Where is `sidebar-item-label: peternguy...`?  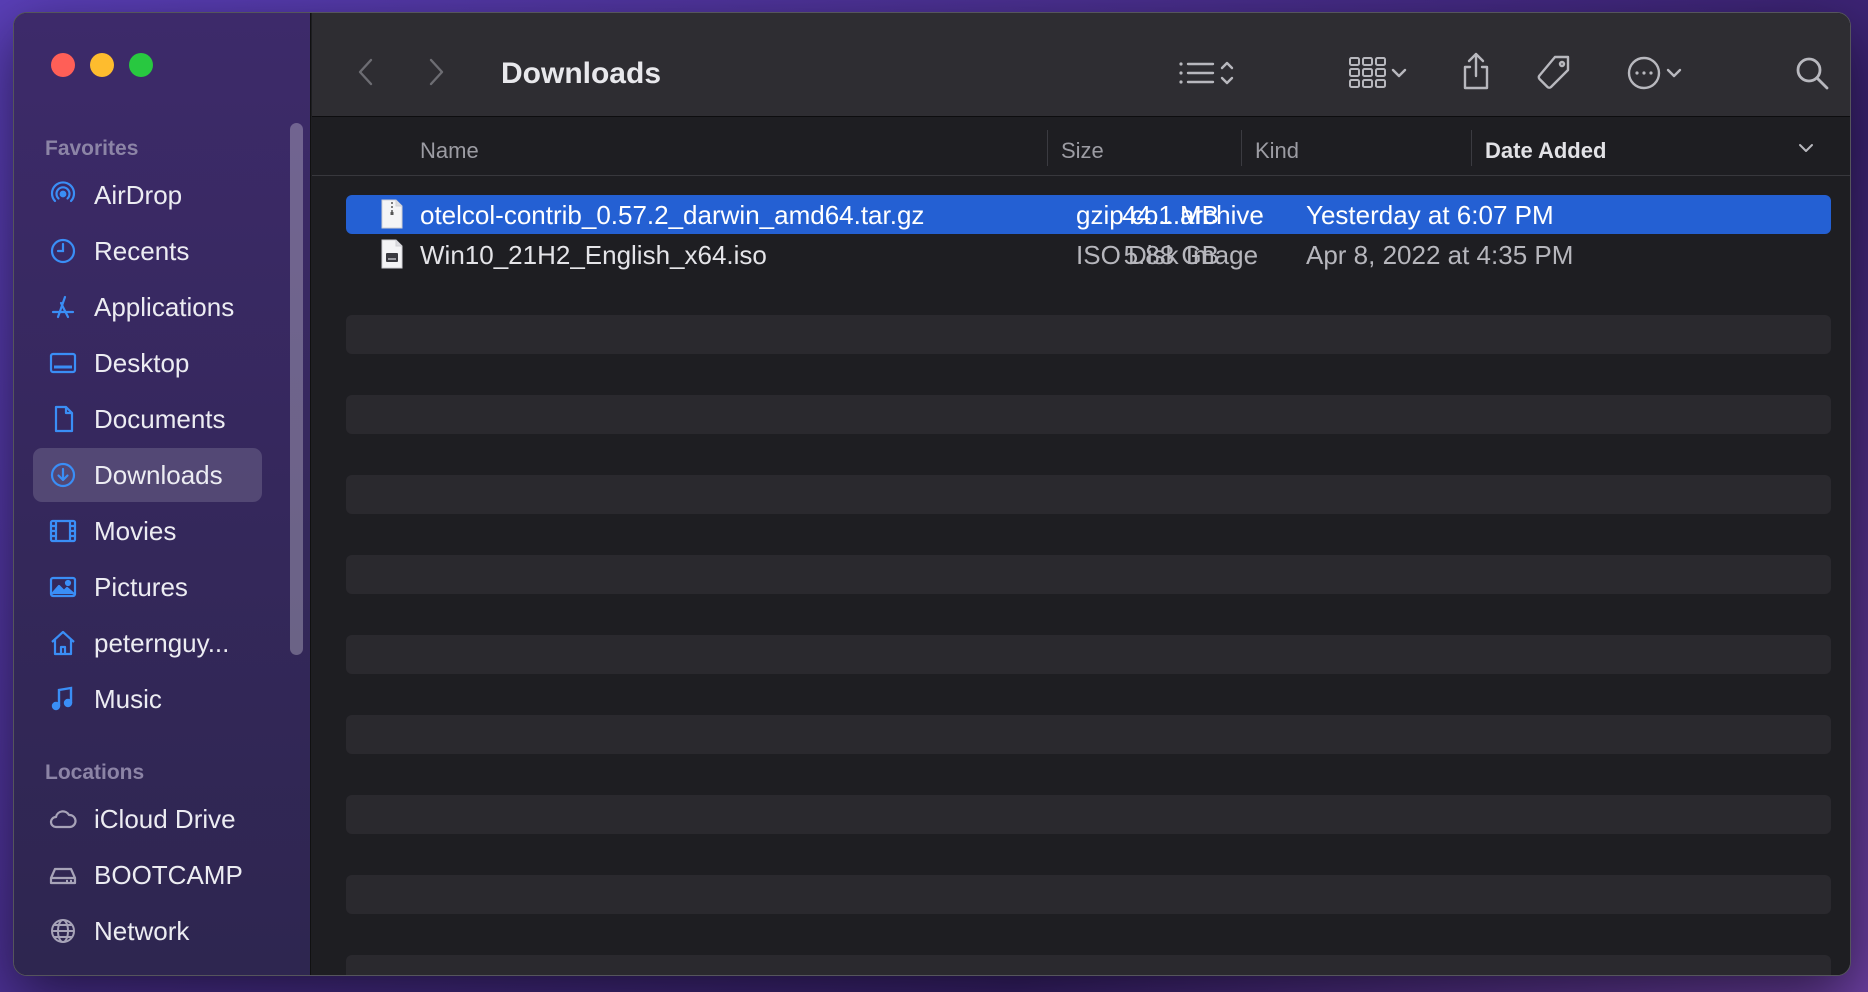 sidebar-item-label: peternguy... is located at coordinates (162, 642).